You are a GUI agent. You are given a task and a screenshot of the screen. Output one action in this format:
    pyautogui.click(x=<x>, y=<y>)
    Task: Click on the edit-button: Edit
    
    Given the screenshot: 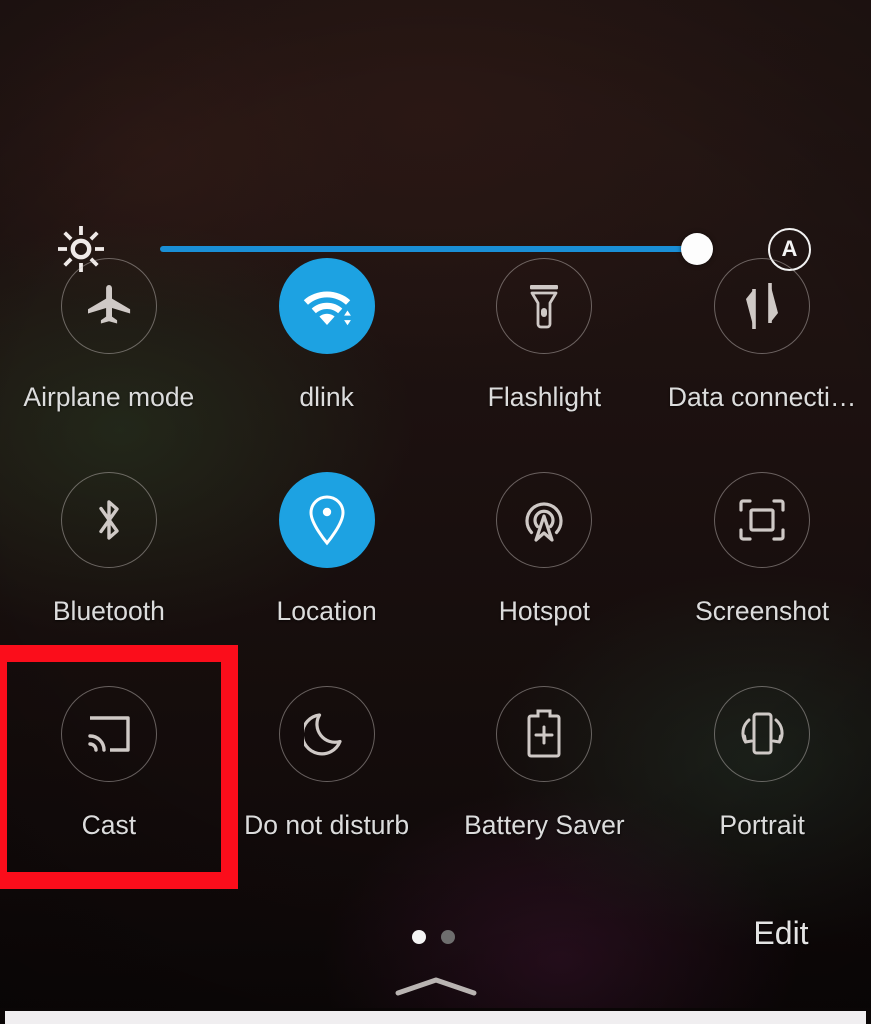 What is the action you would take?
    pyautogui.click(x=781, y=933)
    